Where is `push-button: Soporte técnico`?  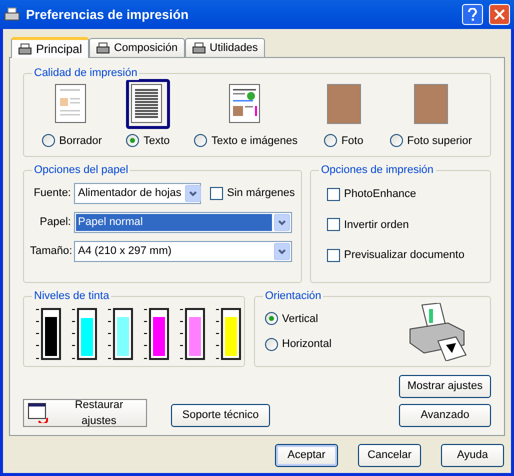
push-button: Soporte técnico is located at coordinates (220, 415).